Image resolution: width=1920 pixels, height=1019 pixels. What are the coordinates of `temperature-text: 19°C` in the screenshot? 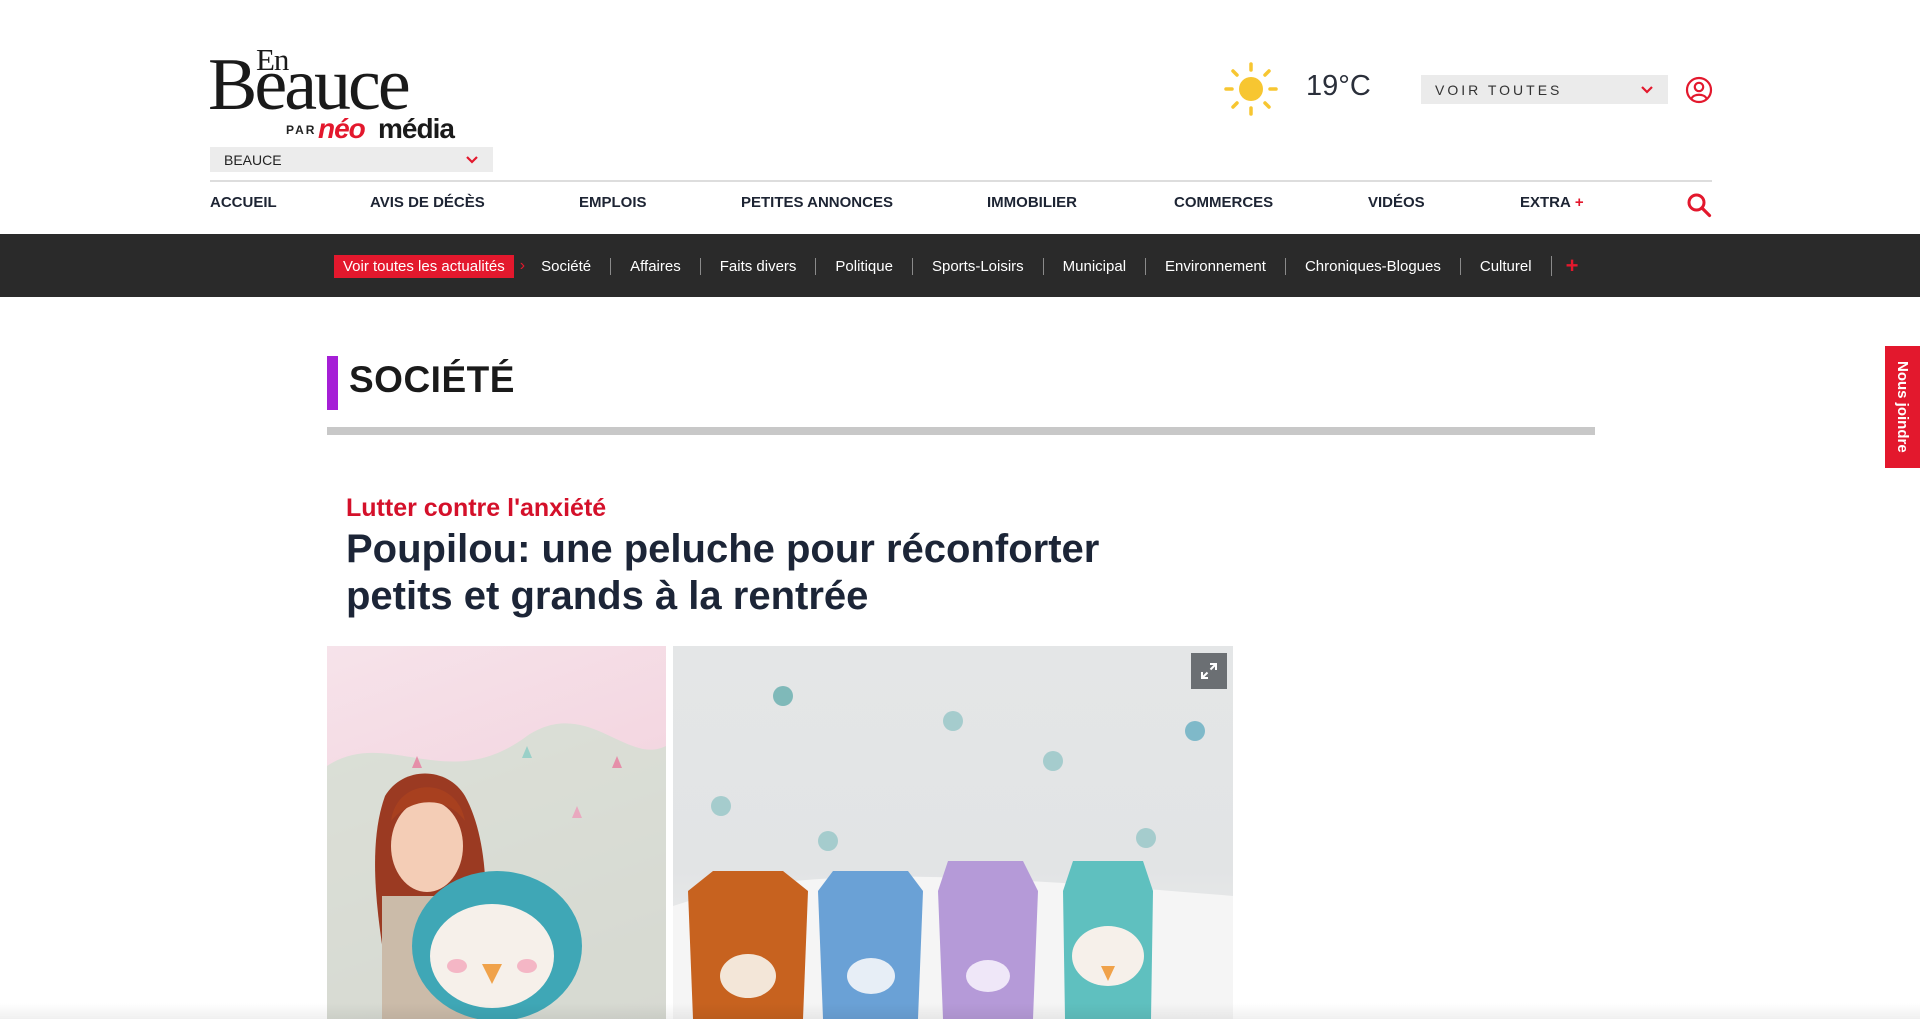 It's located at (1338, 86).